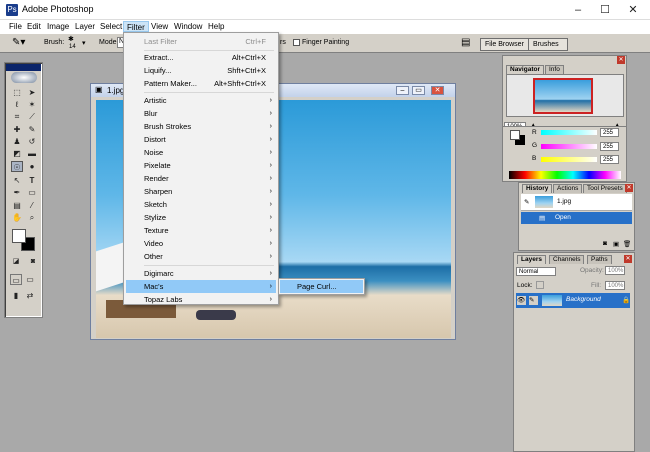  Describe the element at coordinates (201, 256) in the screenshot. I see `menu-item-other: Other ›` at that location.